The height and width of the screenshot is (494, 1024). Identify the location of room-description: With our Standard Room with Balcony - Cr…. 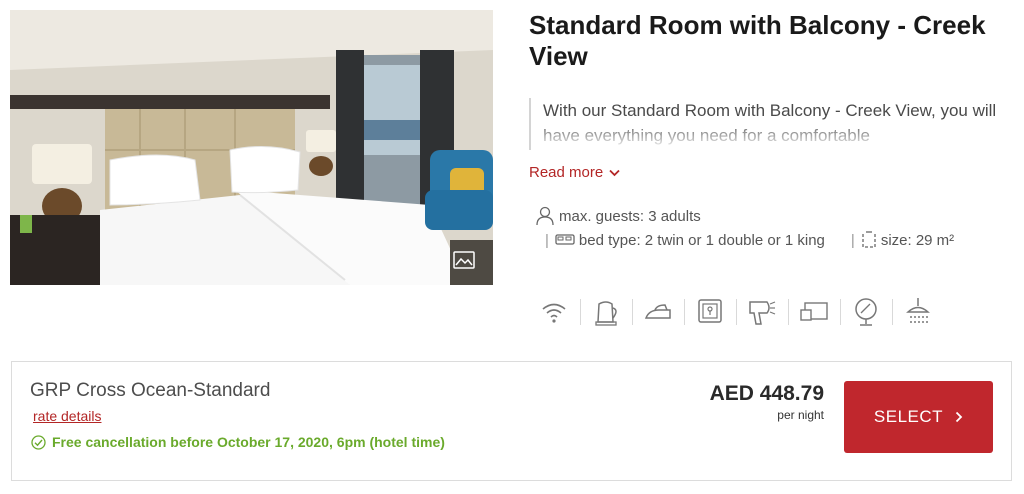
(764, 124).